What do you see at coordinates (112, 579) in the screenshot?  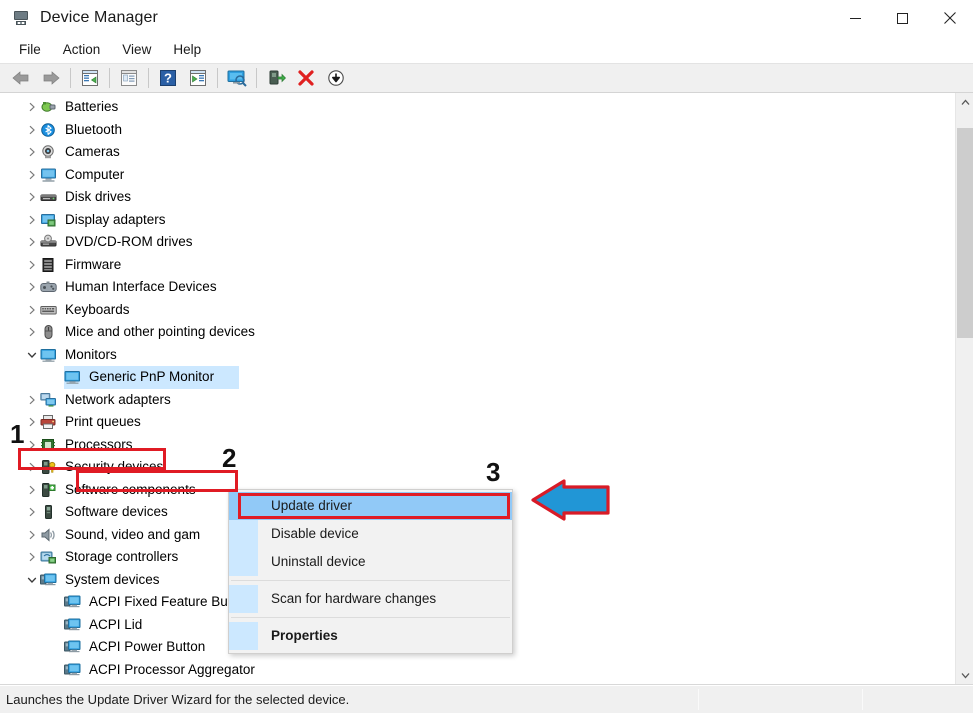 I see `tree-item-label: System devices` at bounding box center [112, 579].